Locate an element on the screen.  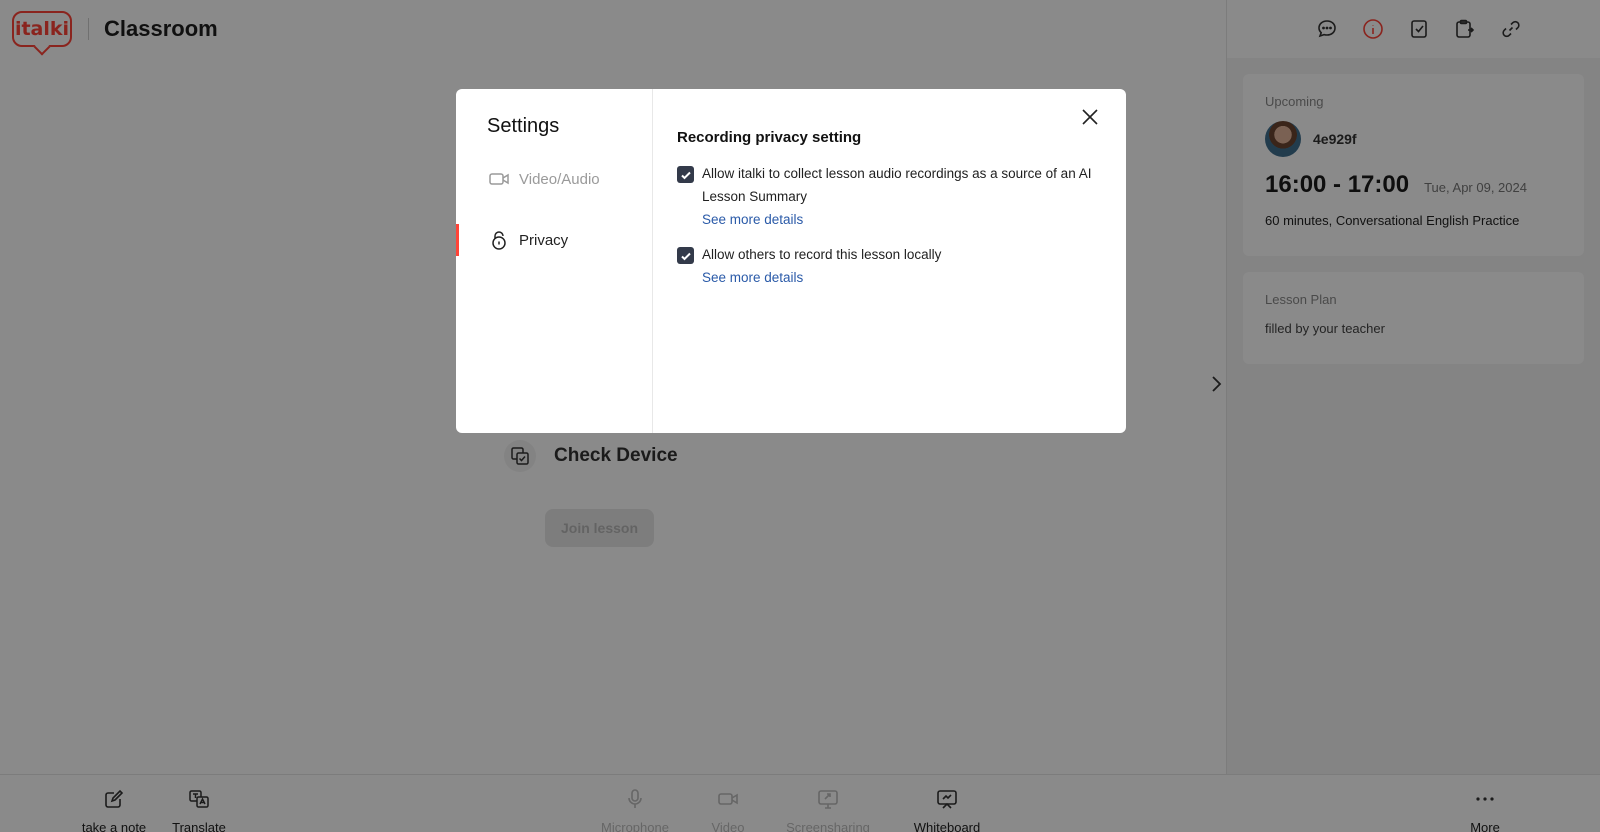
settings-title: Settings is located at coordinates (523, 126).